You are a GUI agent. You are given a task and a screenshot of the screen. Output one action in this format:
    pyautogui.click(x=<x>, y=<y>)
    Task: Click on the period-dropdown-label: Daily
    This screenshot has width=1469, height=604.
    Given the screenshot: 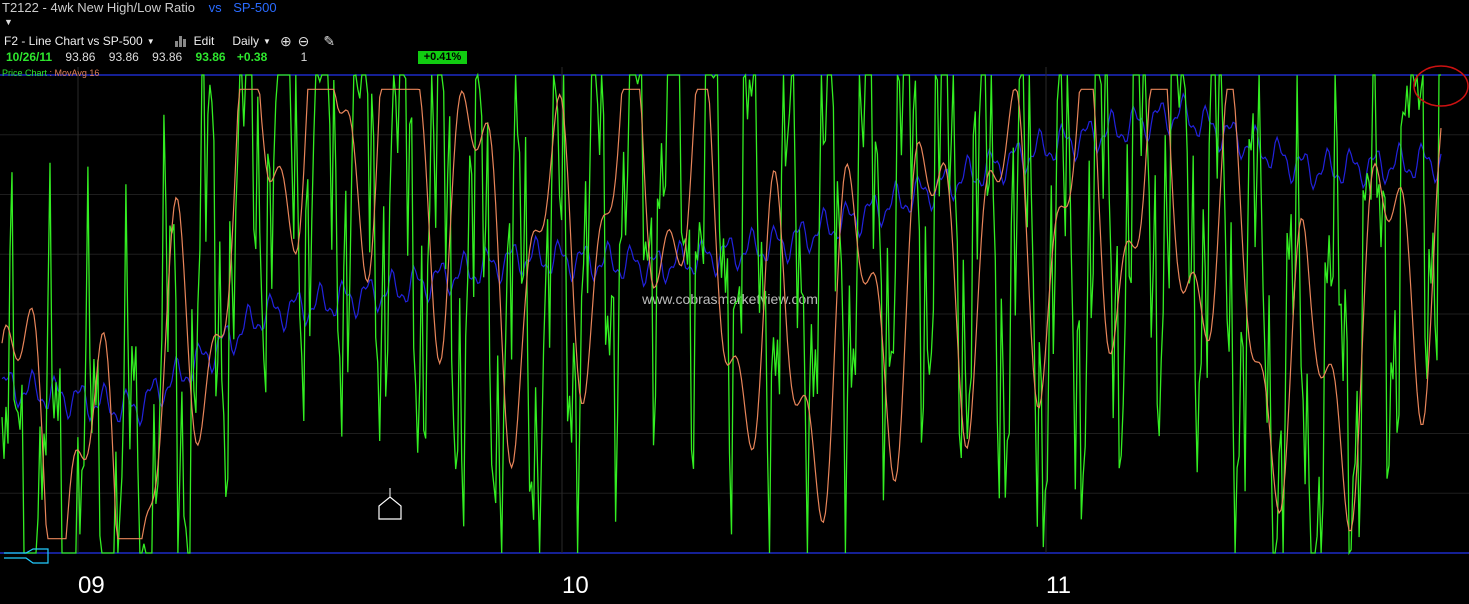 What is the action you would take?
    pyautogui.click(x=246, y=41)
    